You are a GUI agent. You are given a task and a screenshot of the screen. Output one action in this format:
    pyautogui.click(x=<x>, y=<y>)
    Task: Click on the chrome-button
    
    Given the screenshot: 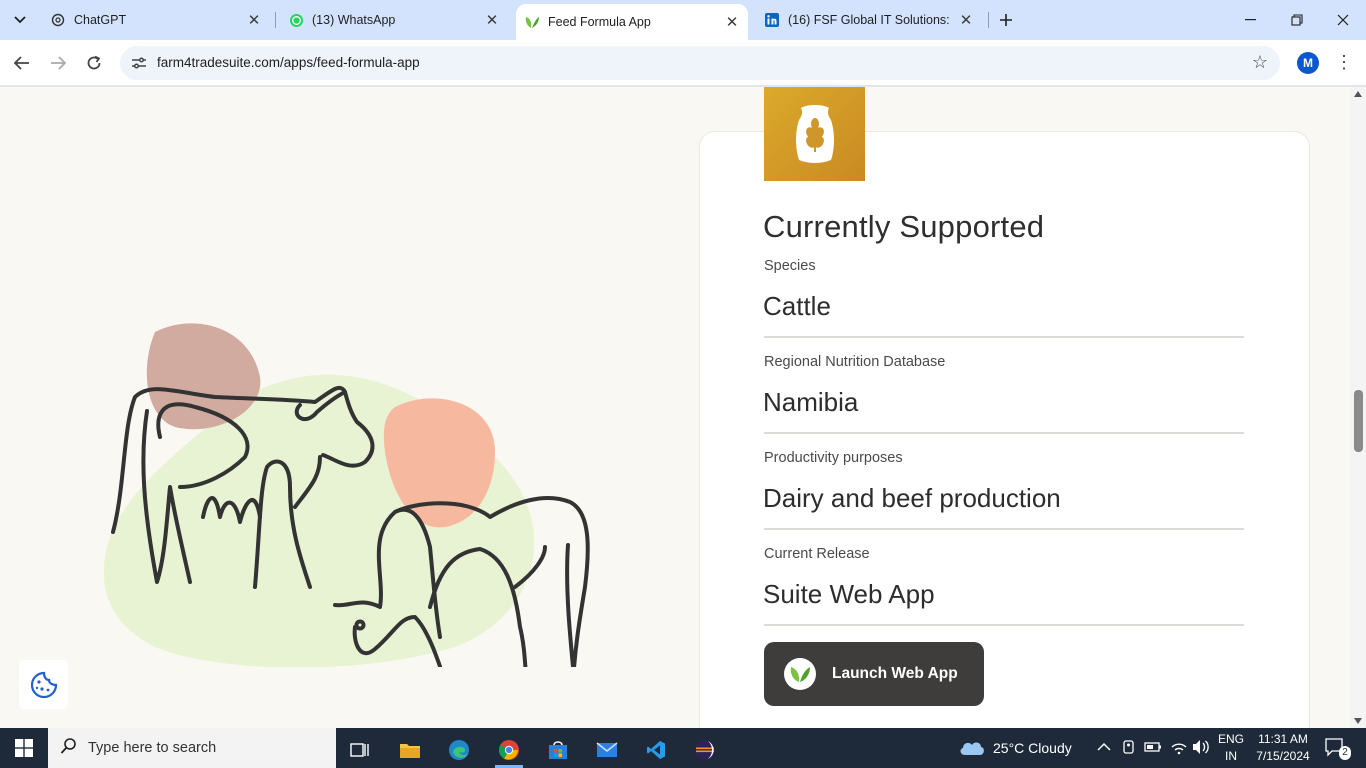 What is the action you would take?
    pyautogui.click(x=509, y=750)
    